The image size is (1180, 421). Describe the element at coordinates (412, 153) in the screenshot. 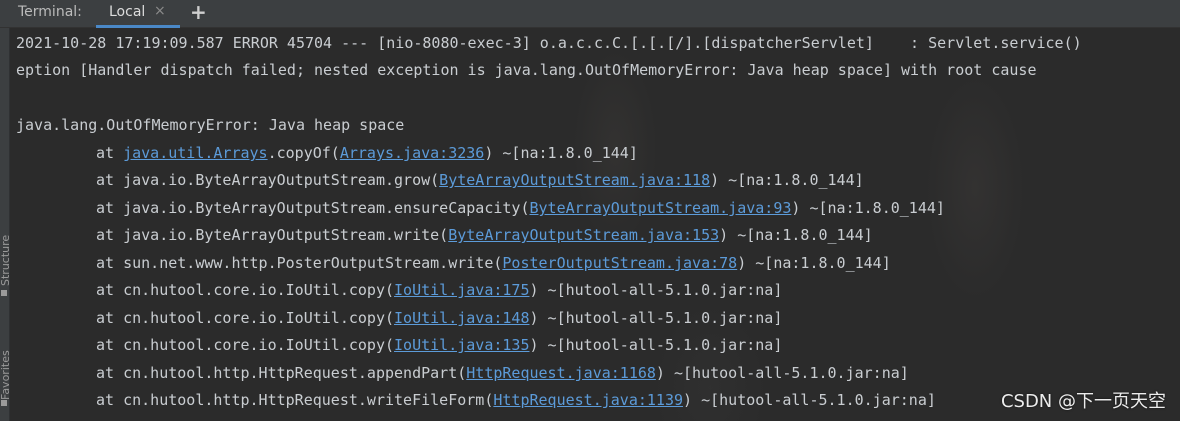

I see `source-link: Arrays.java:3236` at that location.